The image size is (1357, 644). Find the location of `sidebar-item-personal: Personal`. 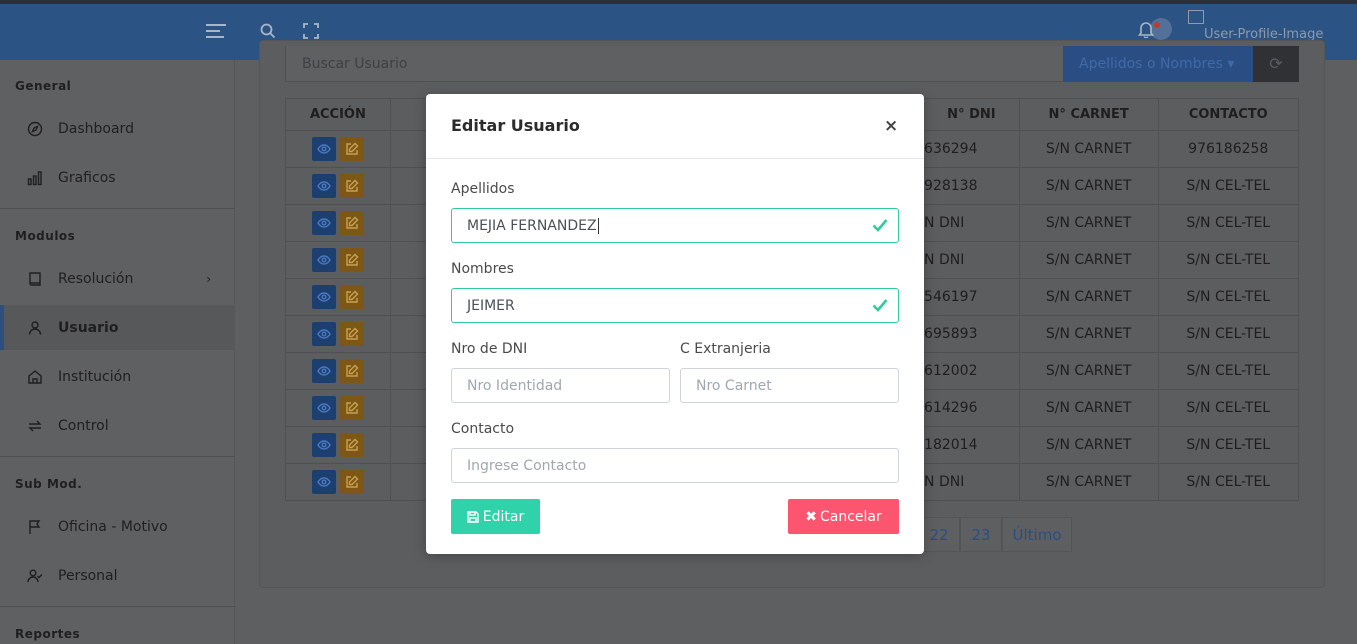

sidebar-item-personal: Personal is located at coordinates (117, 575).